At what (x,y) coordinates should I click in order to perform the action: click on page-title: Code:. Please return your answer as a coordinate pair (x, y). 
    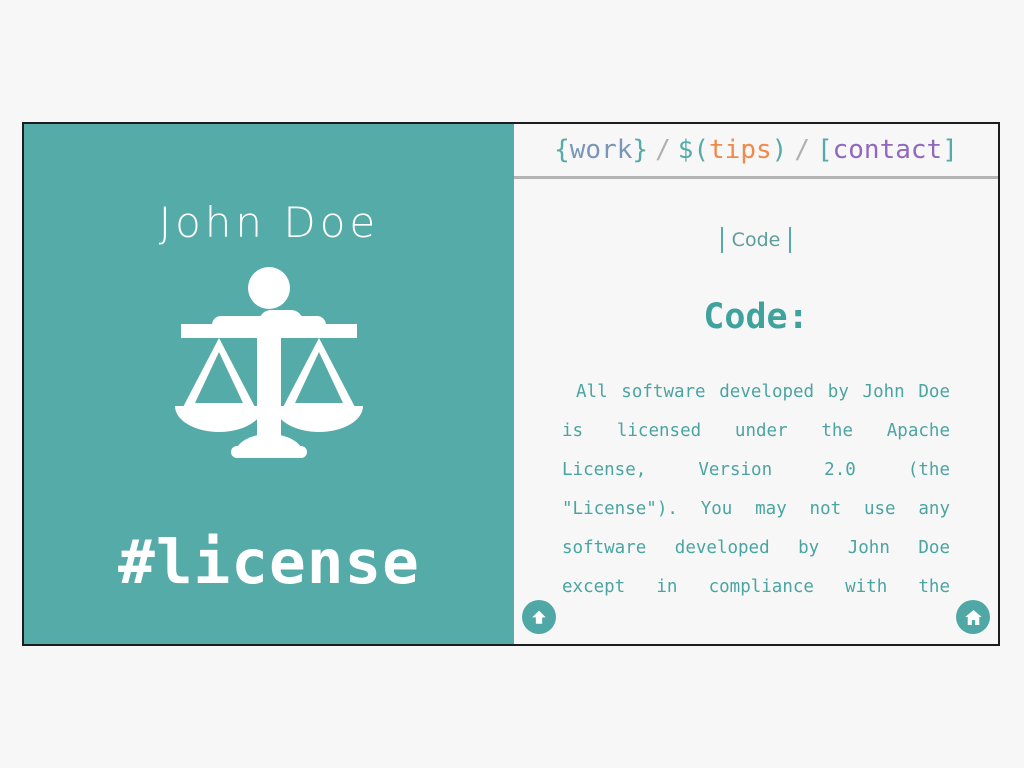
    Looking at the image, I should click on (756, 317).